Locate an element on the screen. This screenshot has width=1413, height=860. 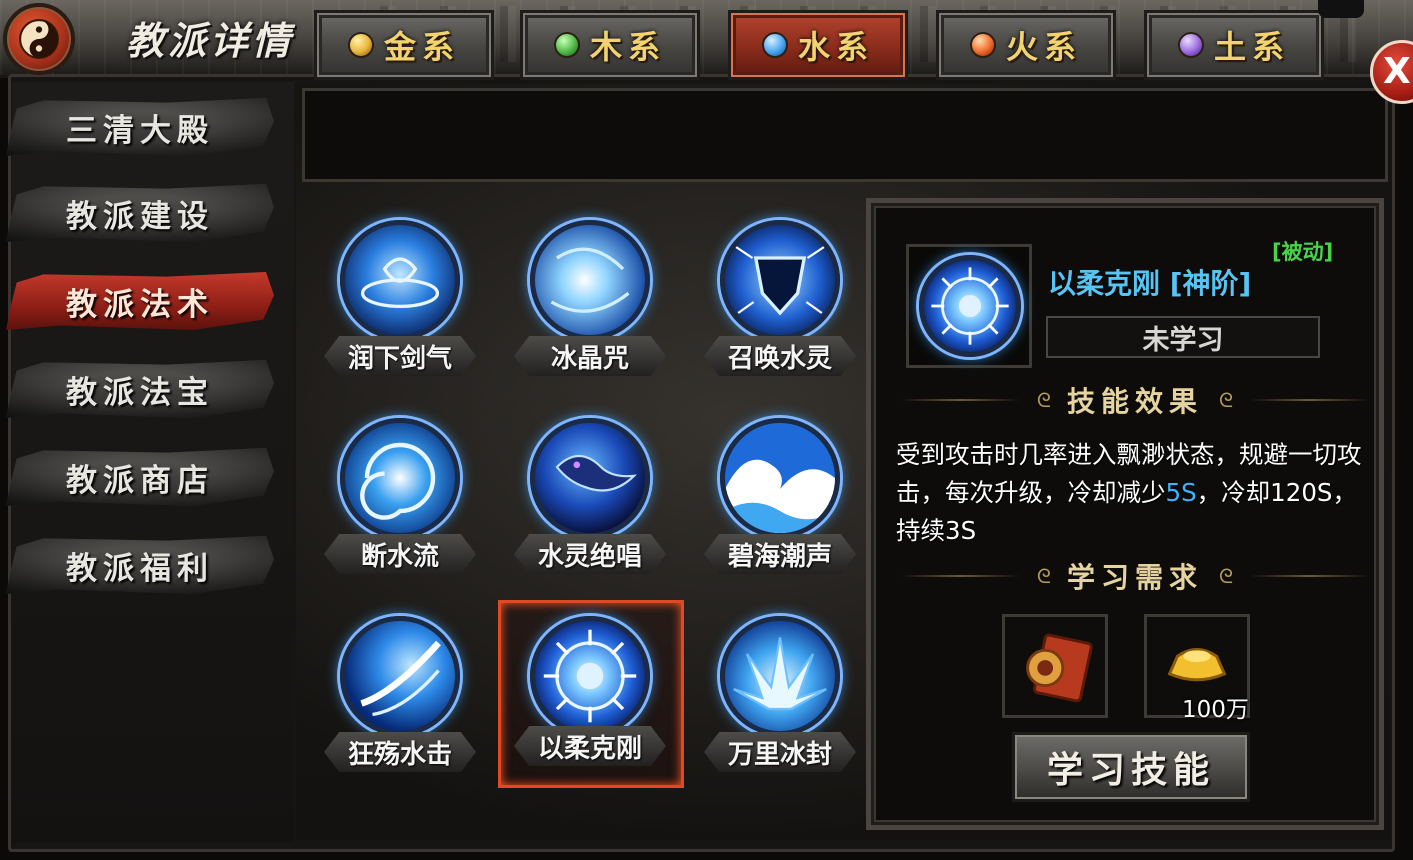
element-tab-bar is located at coordinates (845, 135).